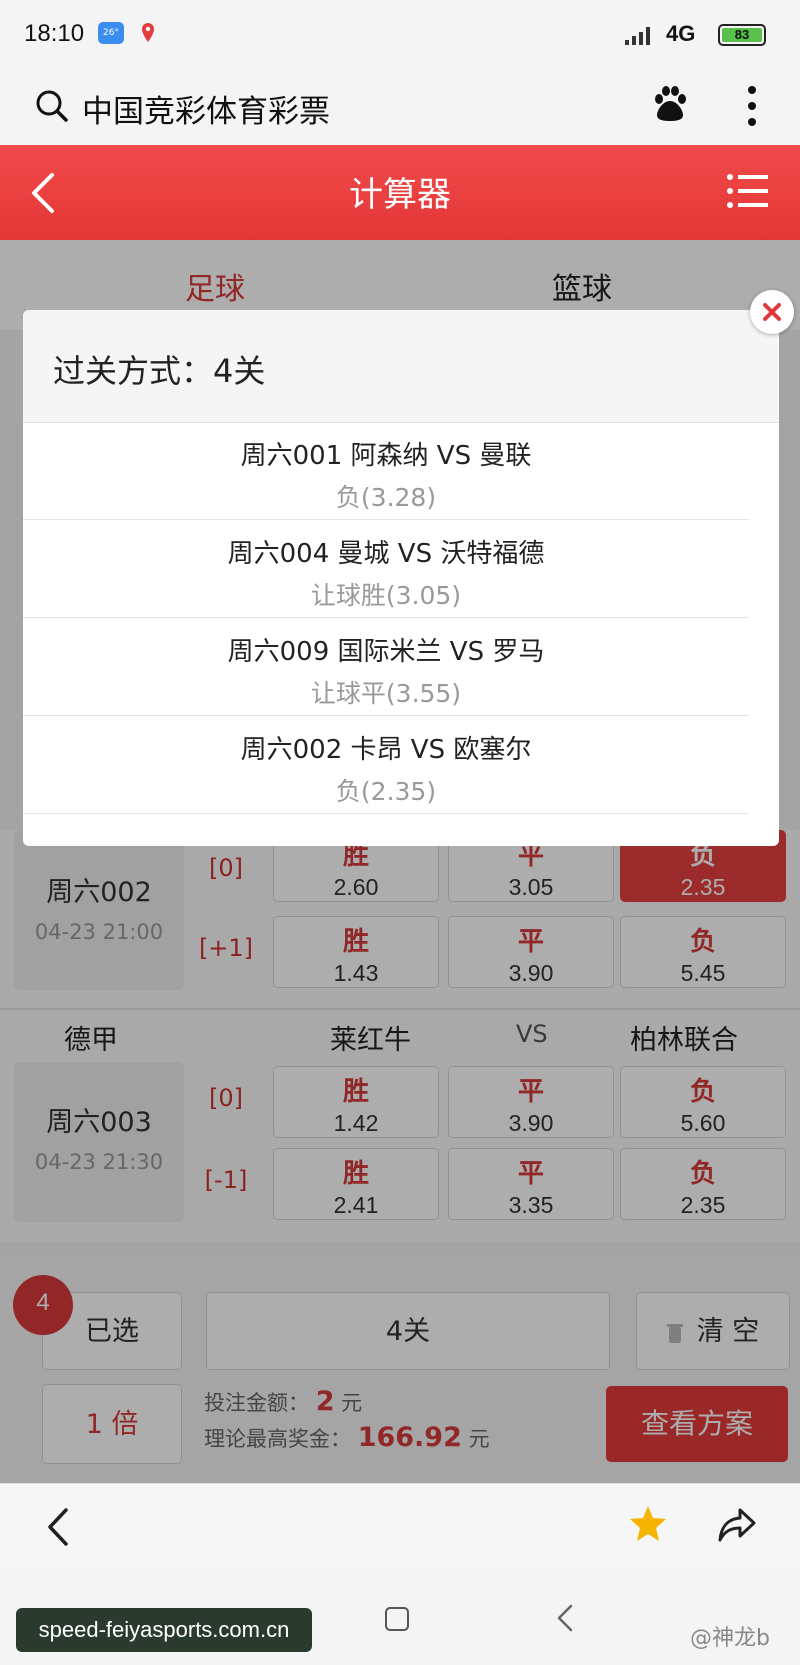 This screenshot has height=1665, width=800. I want to click on item-pick: 让球平(3.55), so click(386, 693).